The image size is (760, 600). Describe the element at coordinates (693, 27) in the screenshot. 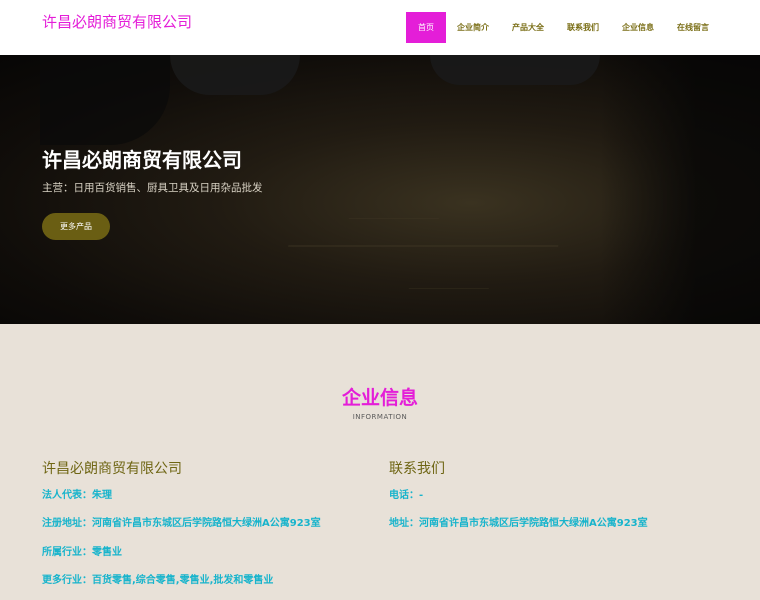

I see `nav-item-message: 在线留言` at that location.